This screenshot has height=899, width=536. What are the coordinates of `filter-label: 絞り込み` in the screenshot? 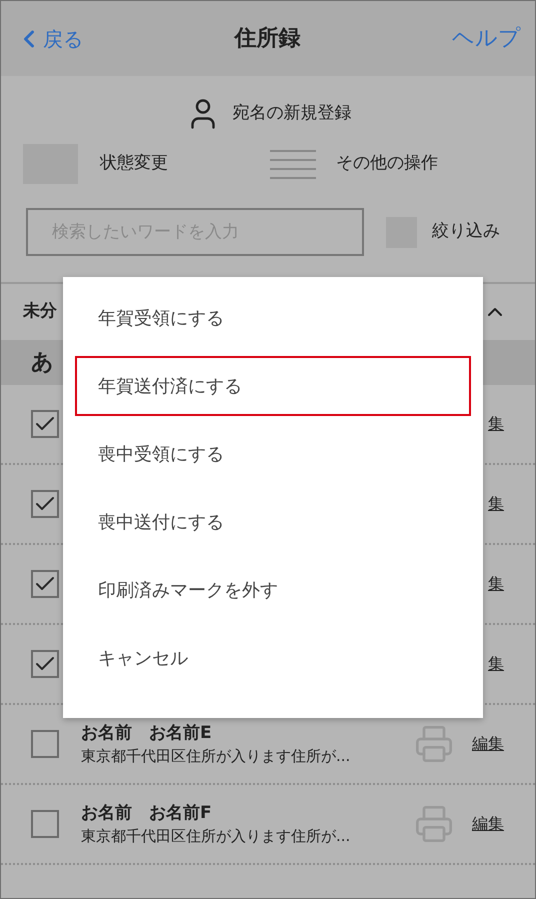 It's located at (466, 232).